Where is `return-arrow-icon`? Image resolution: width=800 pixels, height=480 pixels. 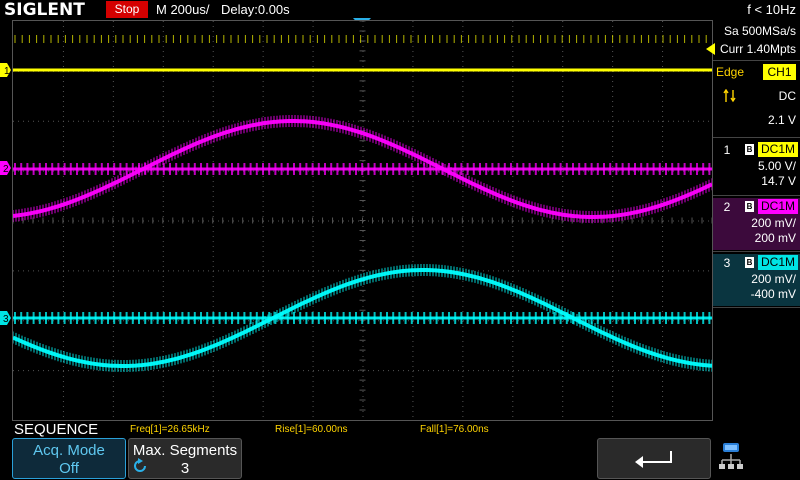 return-arrow-icon is located at coordinates (653, 459).